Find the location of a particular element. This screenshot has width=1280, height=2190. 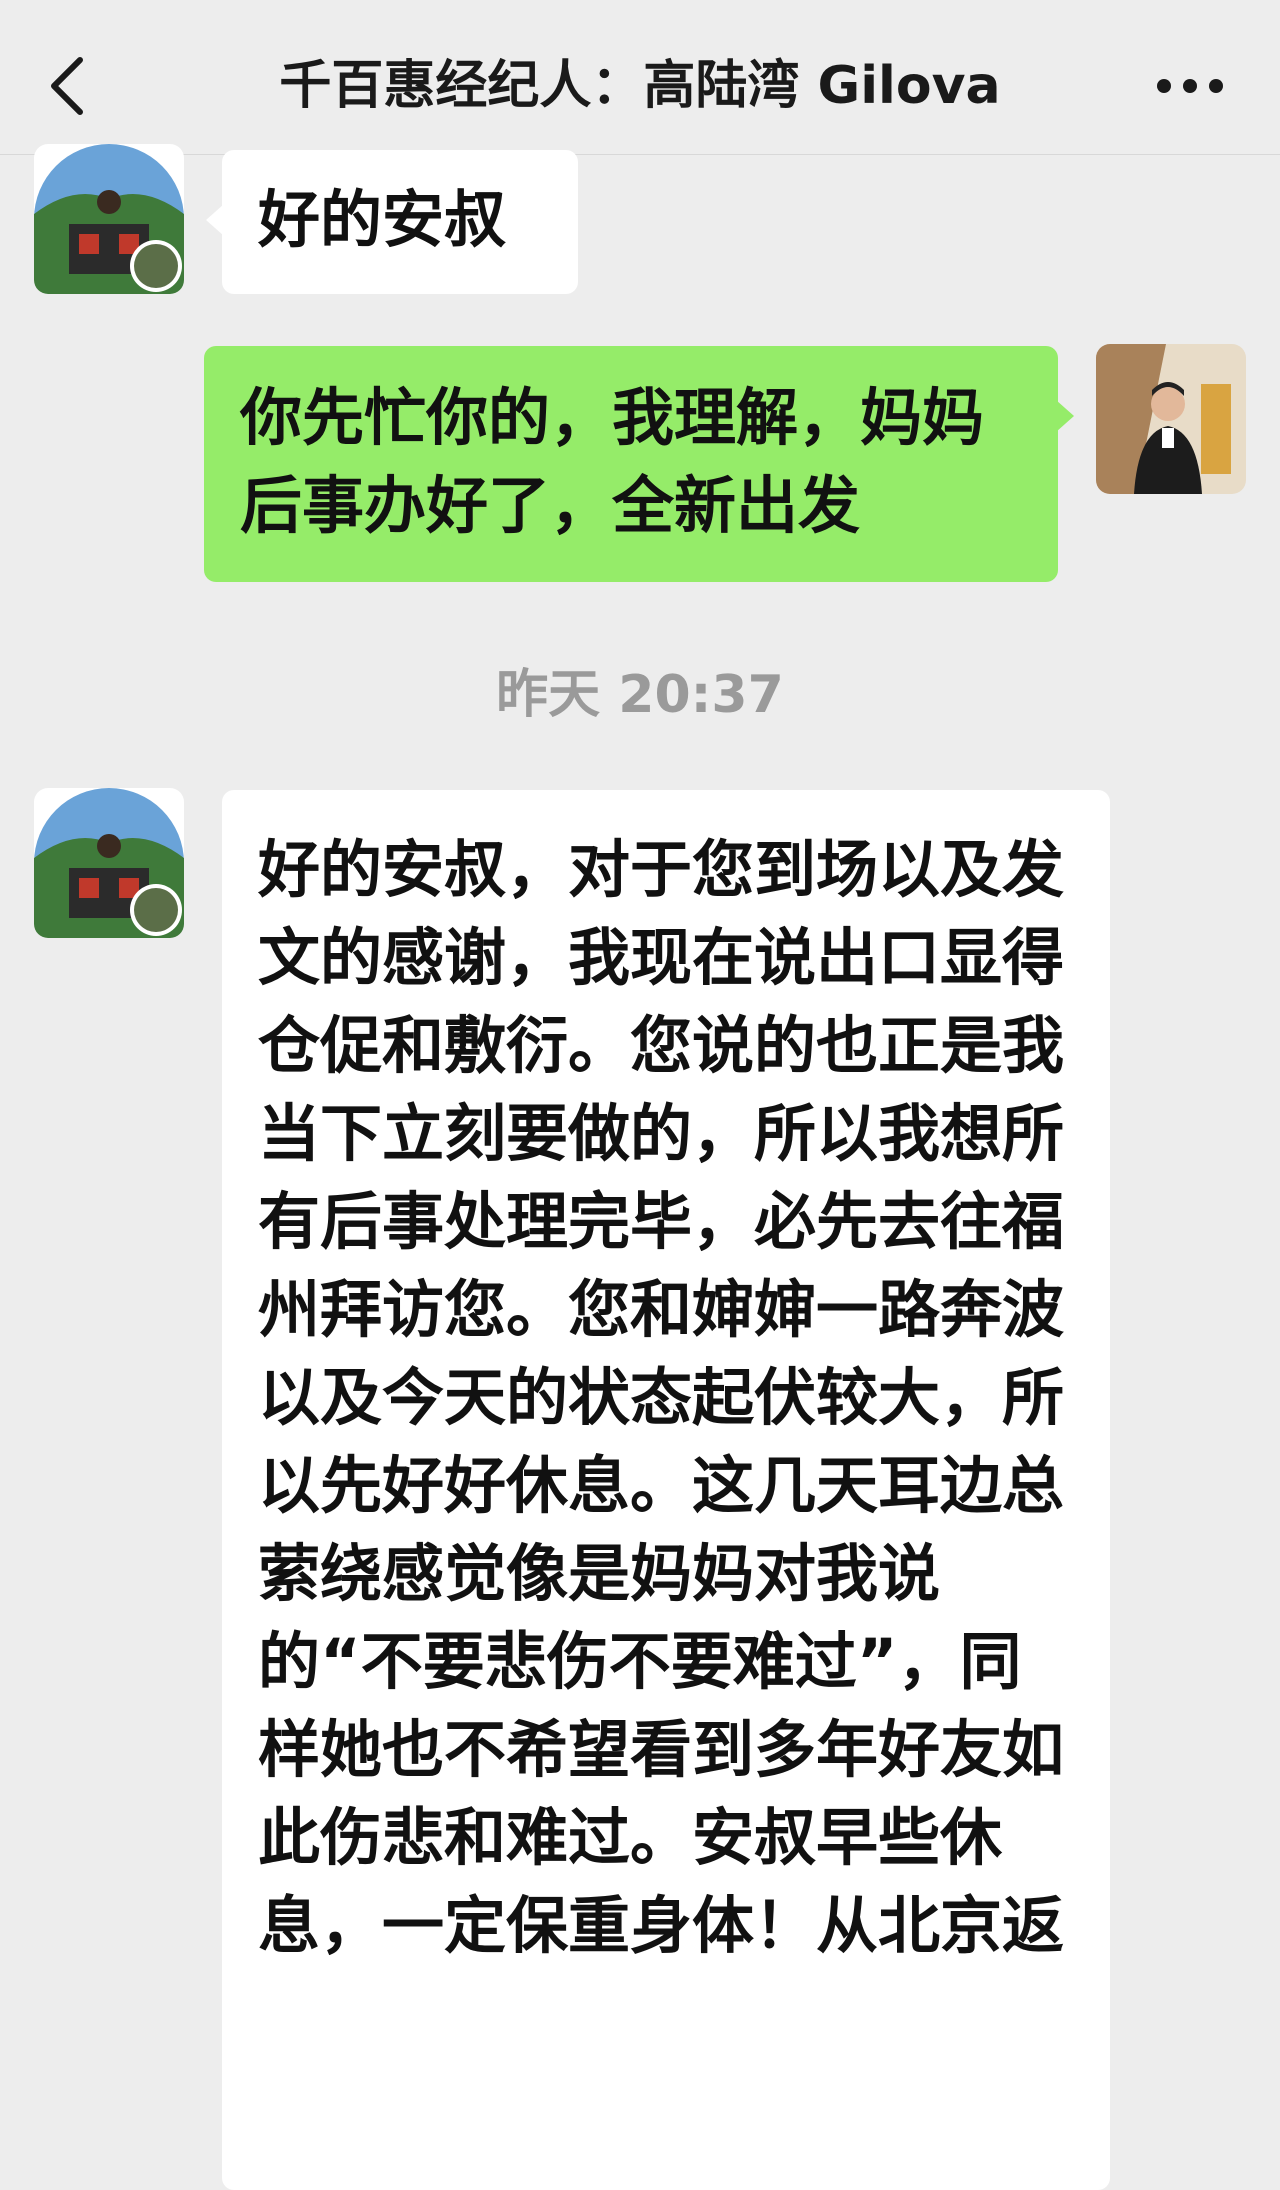

chat-title: 千百惠经纪人：高陆湾 Gilova is located at coordinates (640, 86).